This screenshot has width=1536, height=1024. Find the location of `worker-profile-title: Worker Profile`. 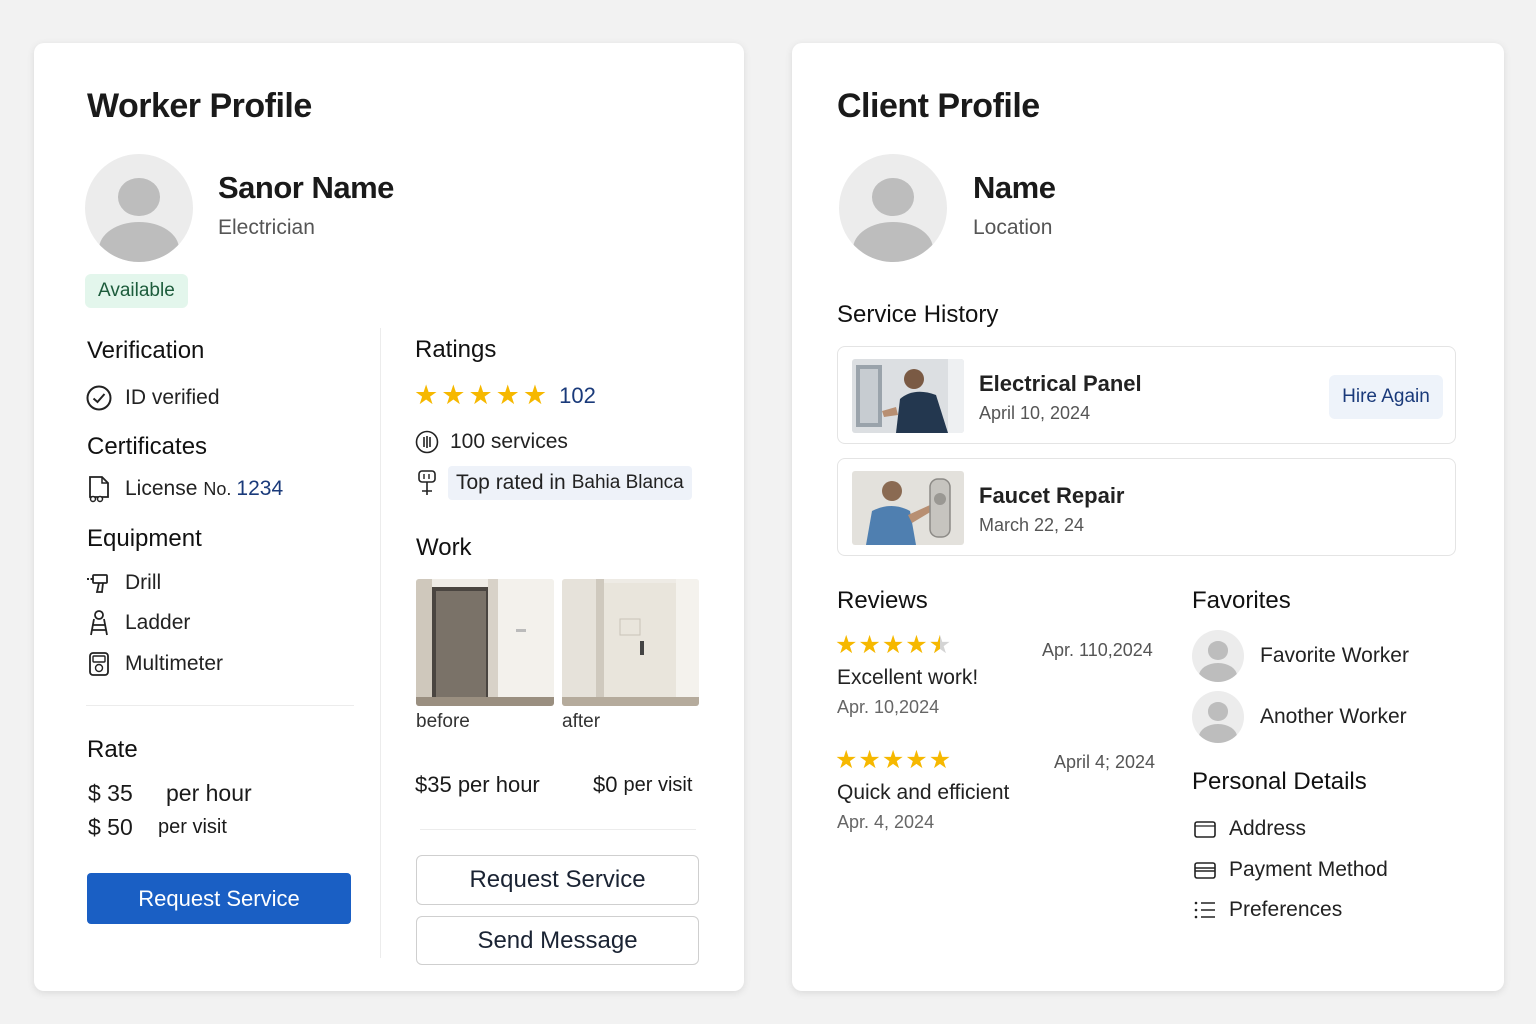

worker-profile-title: Worker Profile is located at coordinates (199, 106).